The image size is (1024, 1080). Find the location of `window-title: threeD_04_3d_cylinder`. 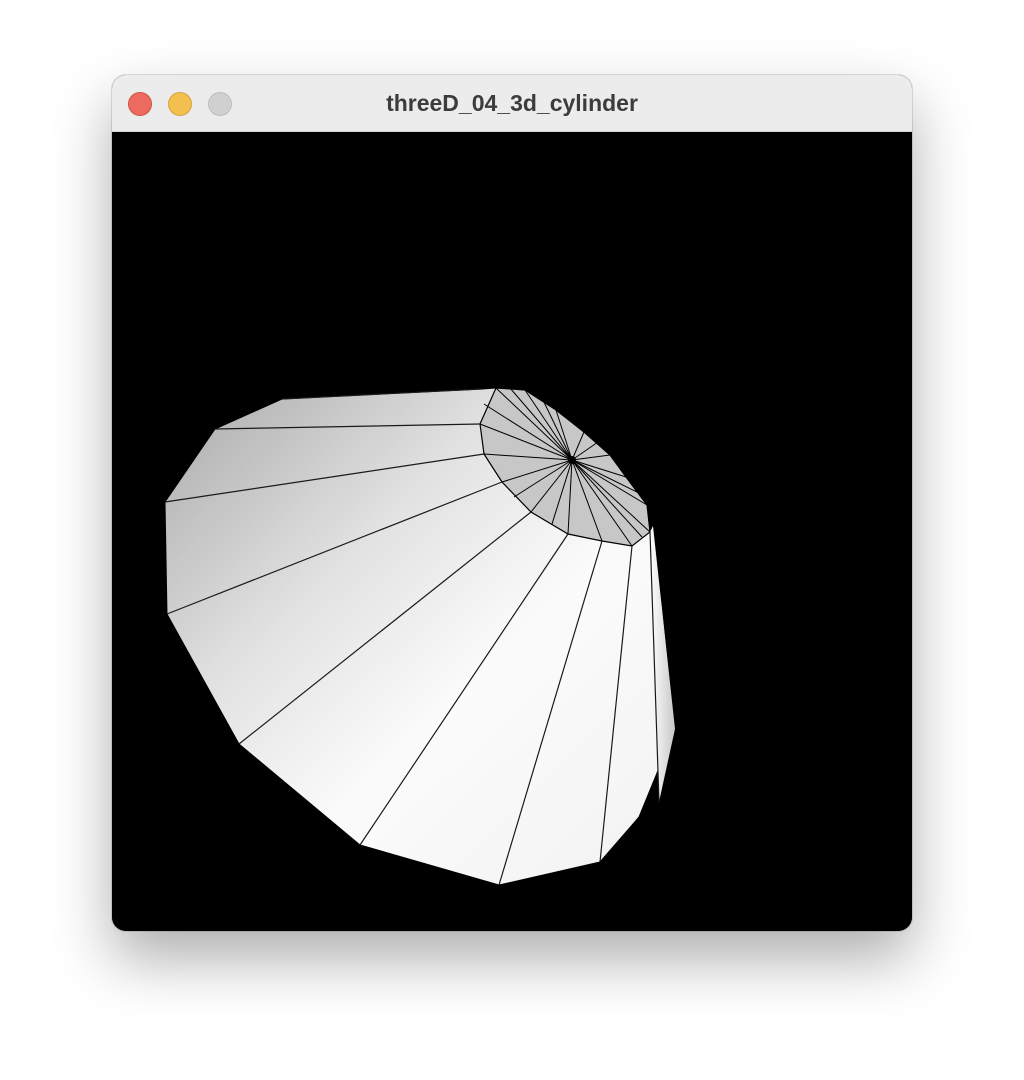

window-title: threeD_04_3d_cylinder is located at coordinates (512, 103).